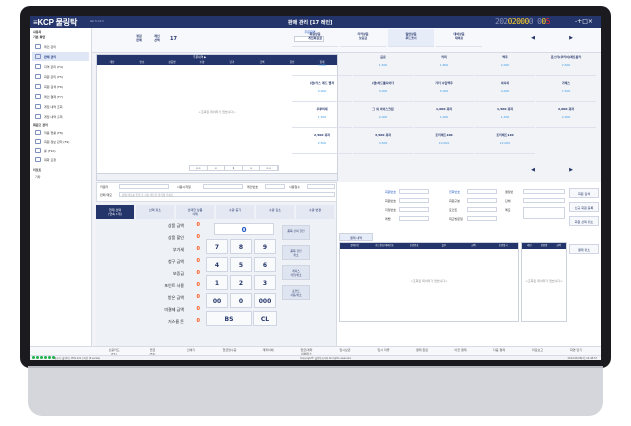 The width and height of the screenshot is (631, 426). I want to click on pager-button: >>, so click(269, 168).